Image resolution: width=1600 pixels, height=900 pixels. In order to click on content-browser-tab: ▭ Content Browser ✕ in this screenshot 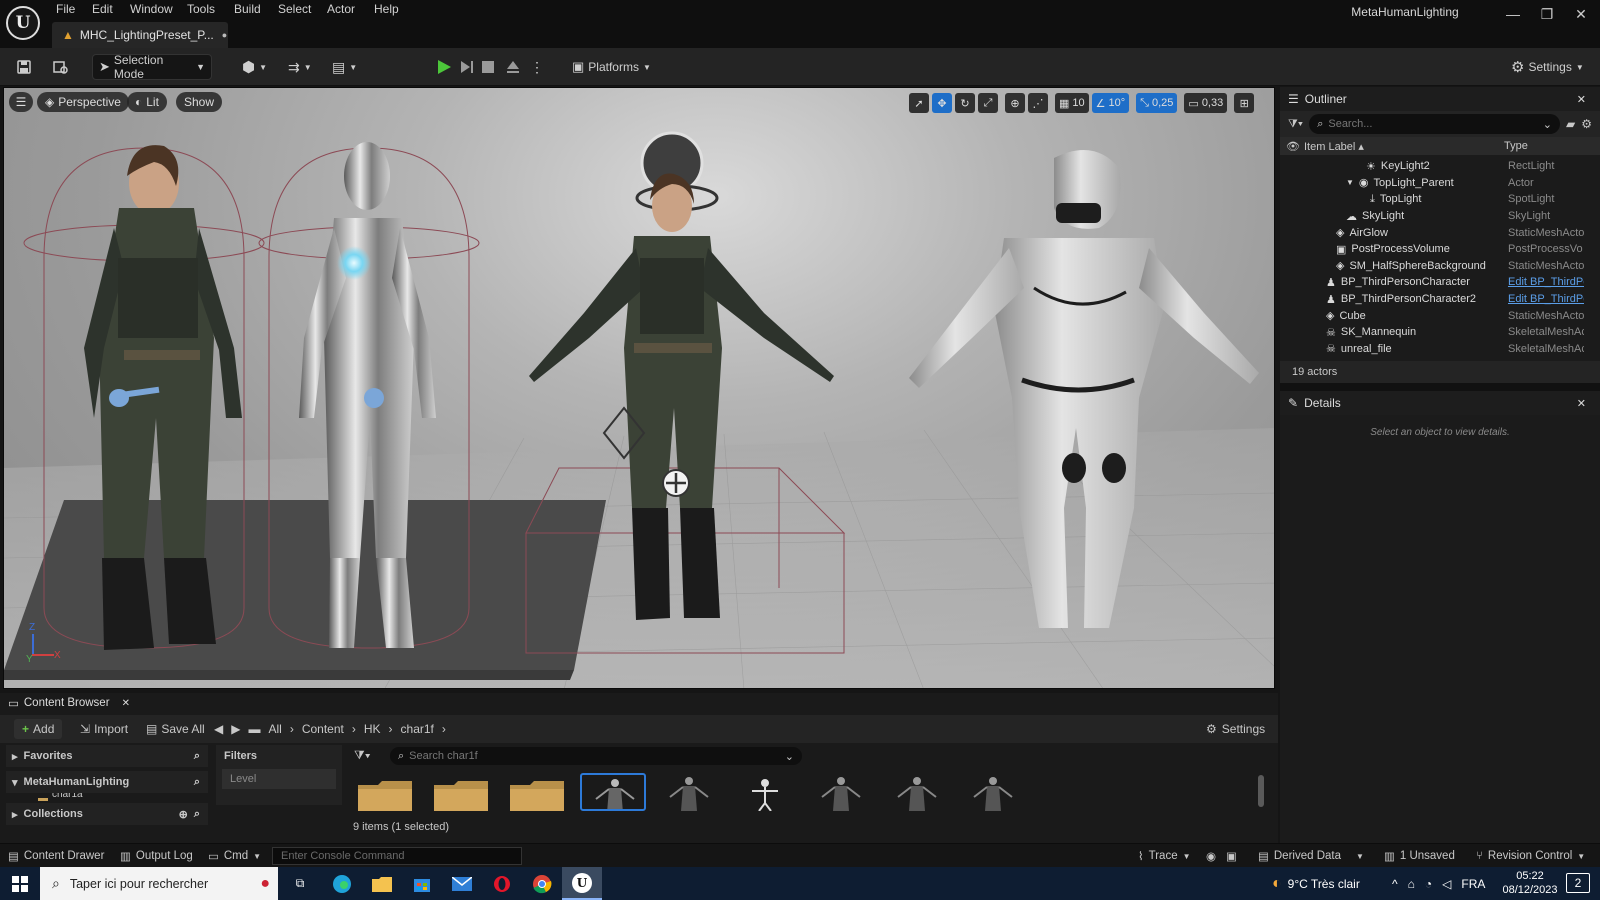, I will do `click(65, 703)`.